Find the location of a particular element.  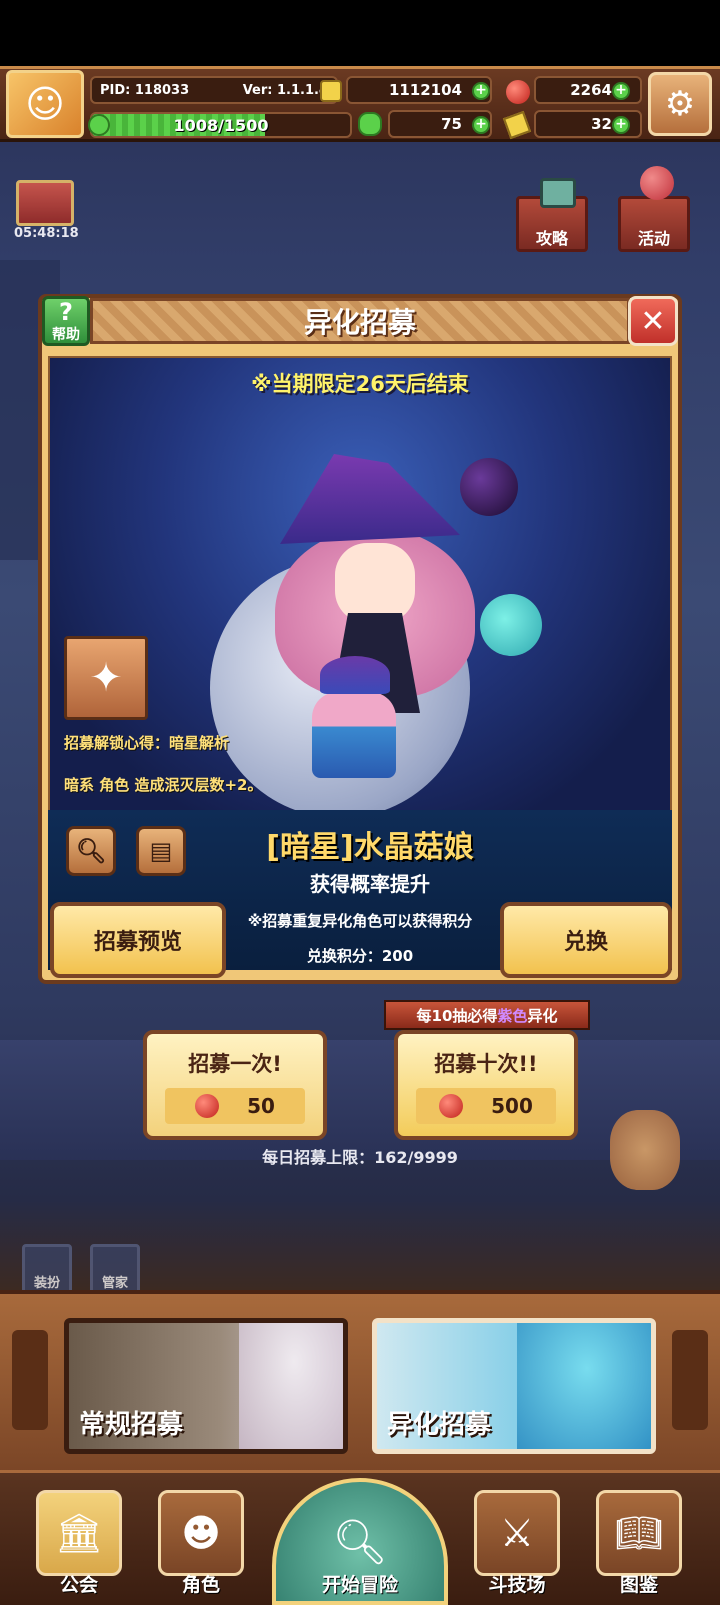

book-icon: 📖︎ is located at coordinates (639, 1532).